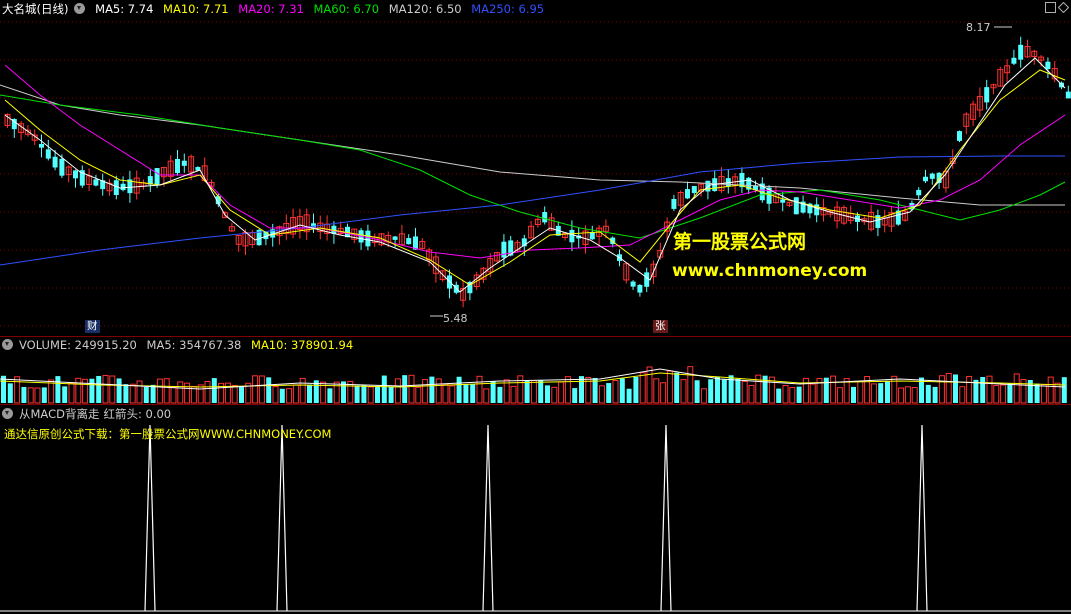  What do you see at coordinates (59, 414) in the screenshot?
I see `indicator-title: 从MACD背离走` at bounding box center [59, 414].